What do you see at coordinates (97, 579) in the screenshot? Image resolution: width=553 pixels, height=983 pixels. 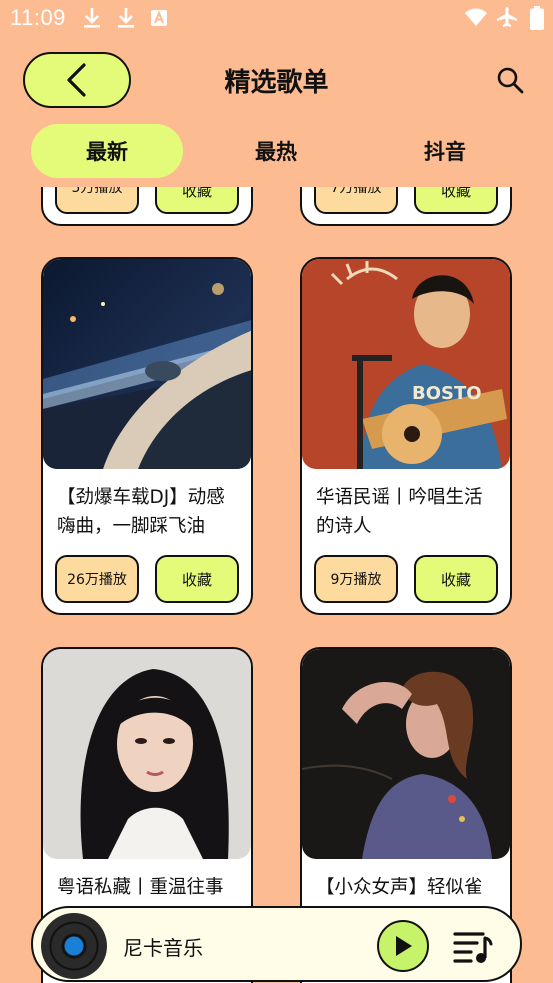 I see `play-count-button: 26万播放` at bounding box center [97, 579].